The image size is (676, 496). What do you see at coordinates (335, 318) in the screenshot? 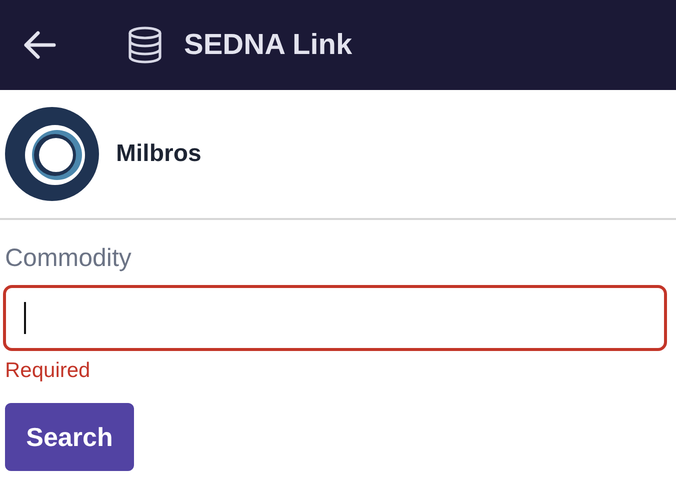
I see `commodity-field` at bounding box center [335, 318].